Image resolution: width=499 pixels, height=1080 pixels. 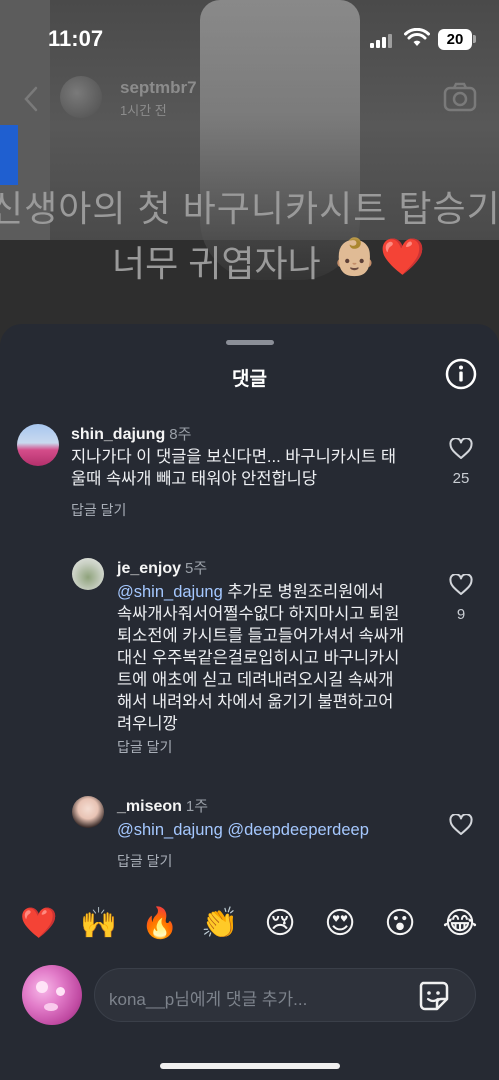 I want to click on my-avatar, so click(x=52, y=995).